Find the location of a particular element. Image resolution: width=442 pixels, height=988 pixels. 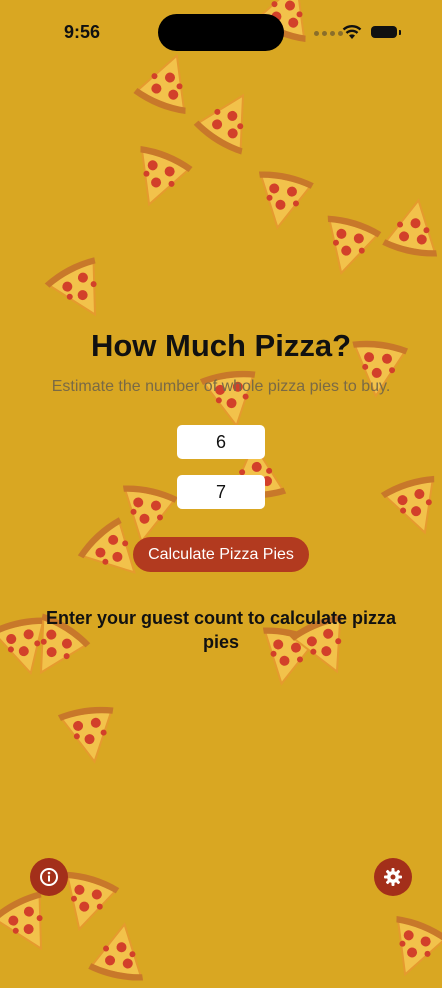

status-bar: 9:56 is located at coordinates (221, 30).